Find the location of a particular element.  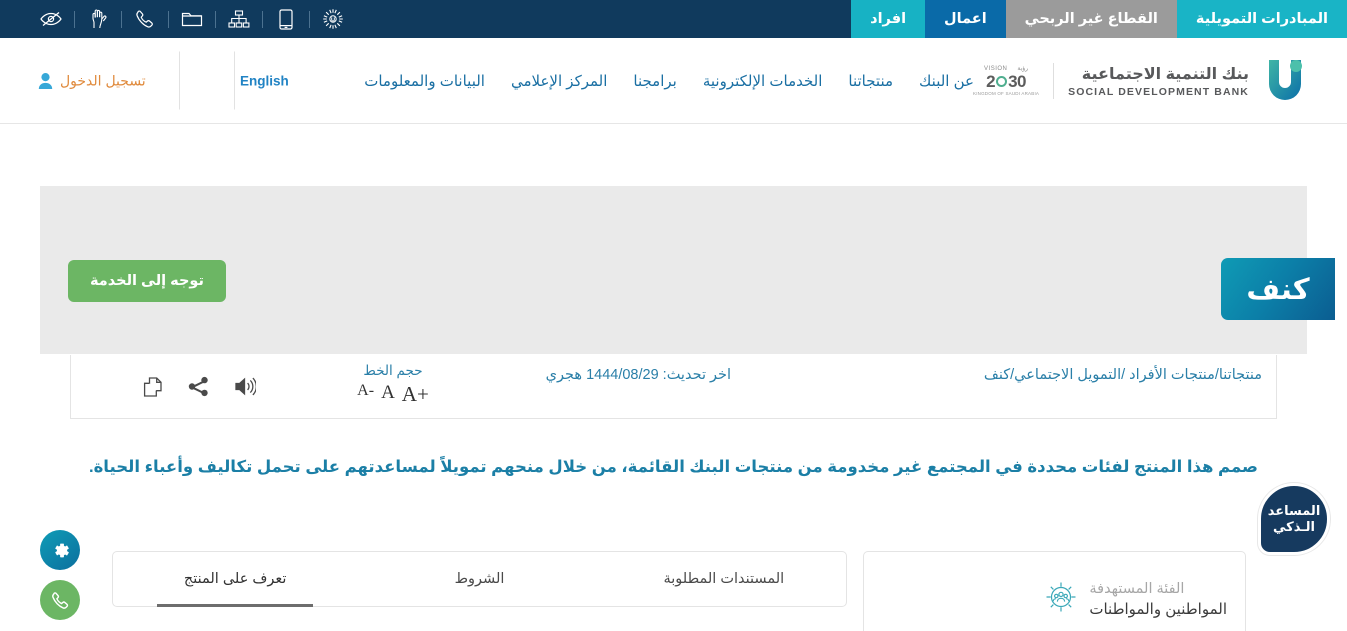

login-divider-right is located at coordinates (179, 80).